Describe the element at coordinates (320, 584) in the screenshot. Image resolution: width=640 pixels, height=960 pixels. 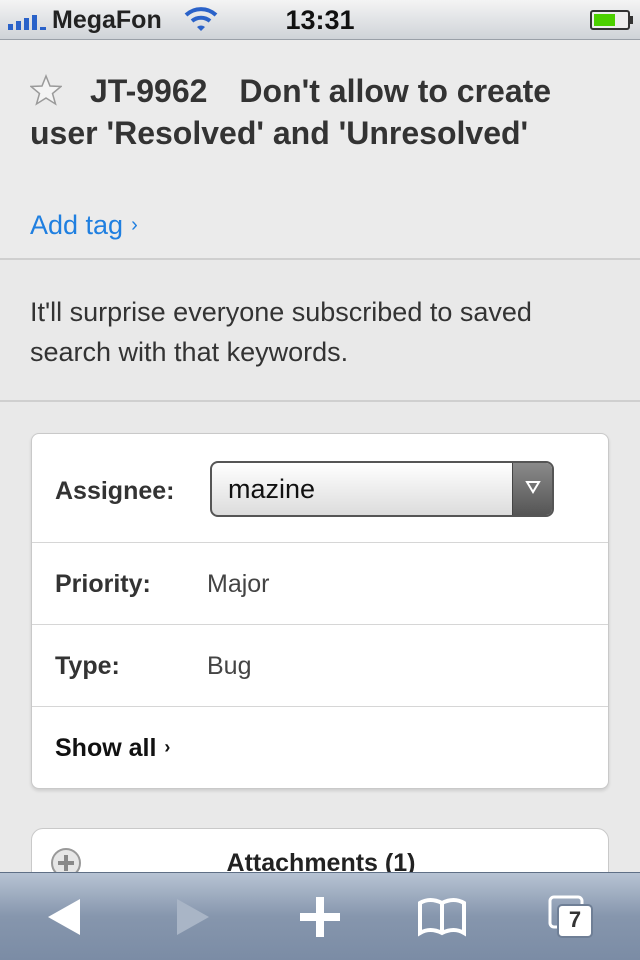
I see `priority-row: Priority: Major` at that location.